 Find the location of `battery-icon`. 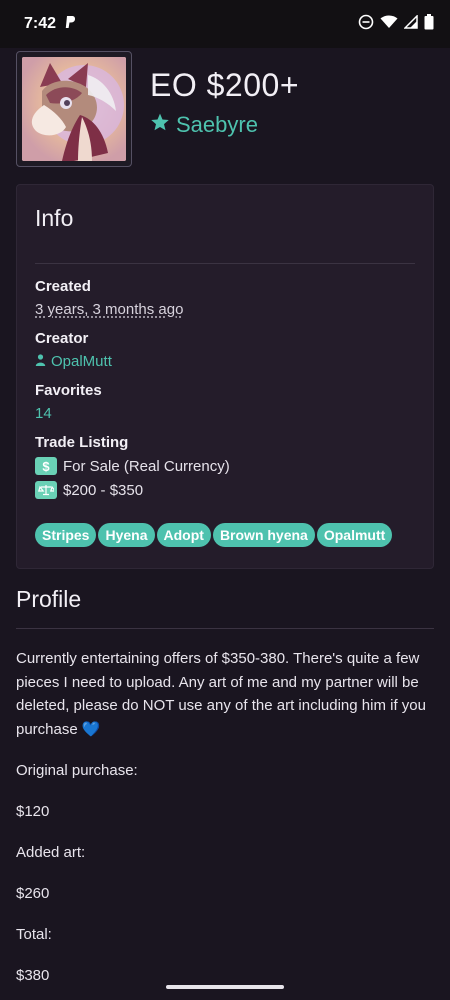

battery-icon is located at coordinates (429, 24).